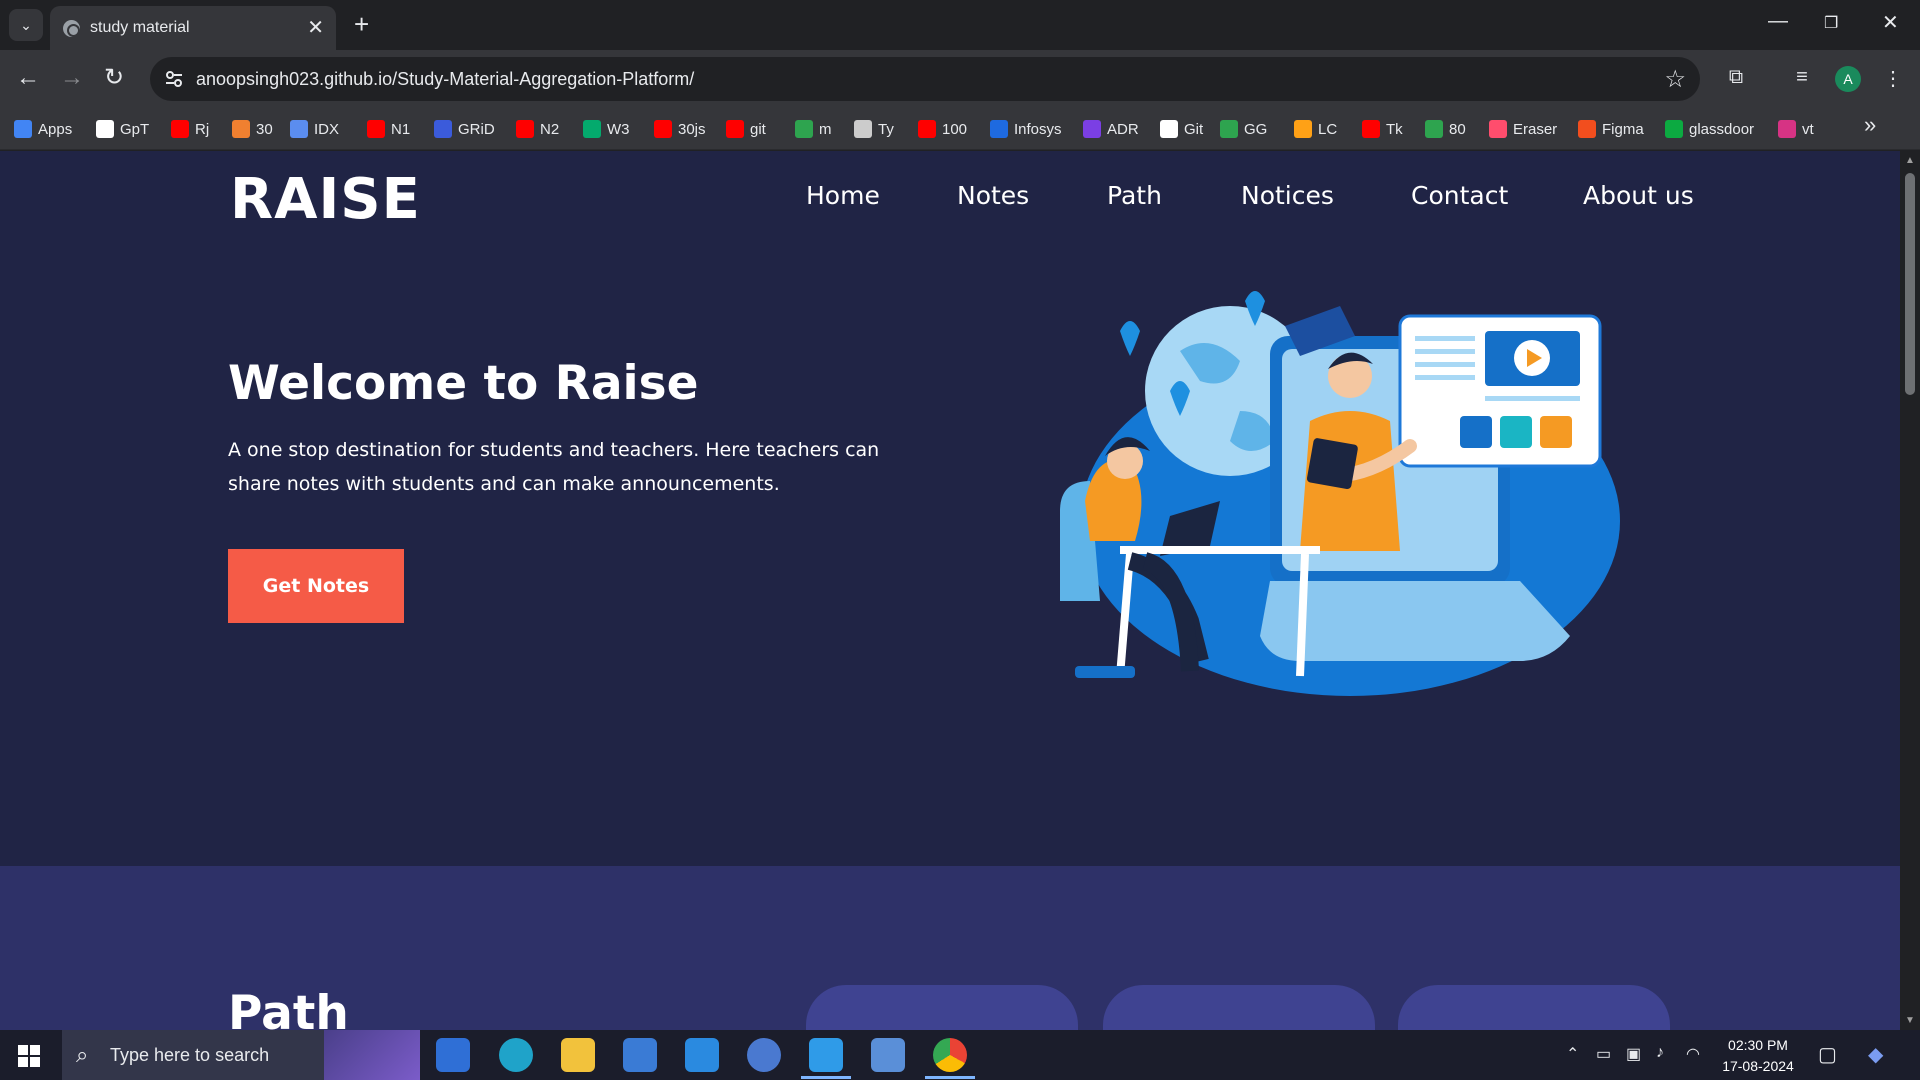  What do you see at coordinates (886, 129) in the screenshot?
I see `bookmark-label: Ty` at bounding box center [886, 129].